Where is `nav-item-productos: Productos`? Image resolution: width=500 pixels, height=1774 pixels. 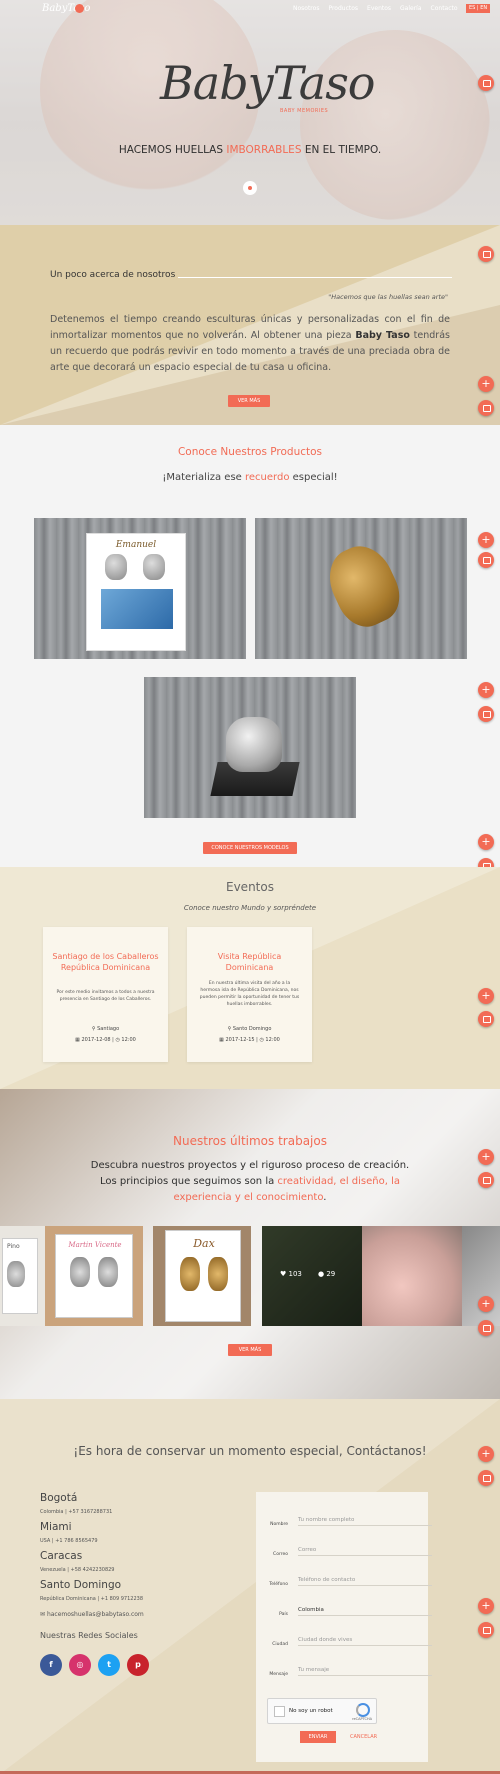 nav-item-productos: Productos is located at coordinates (343, 8).